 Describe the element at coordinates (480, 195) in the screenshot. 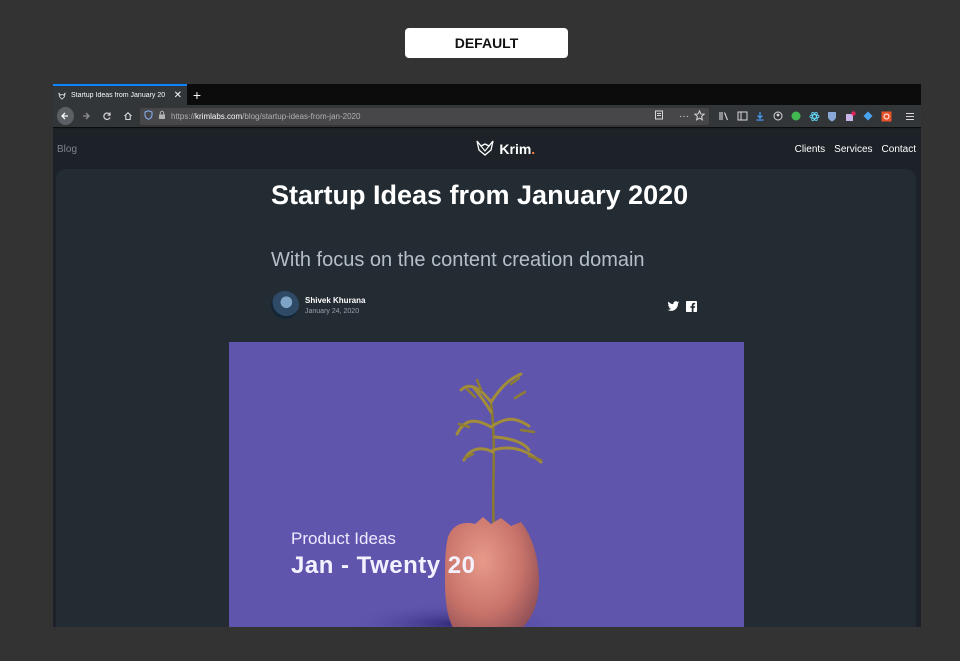

I see `article-title: Startup Ideas from January 2020` at that location.